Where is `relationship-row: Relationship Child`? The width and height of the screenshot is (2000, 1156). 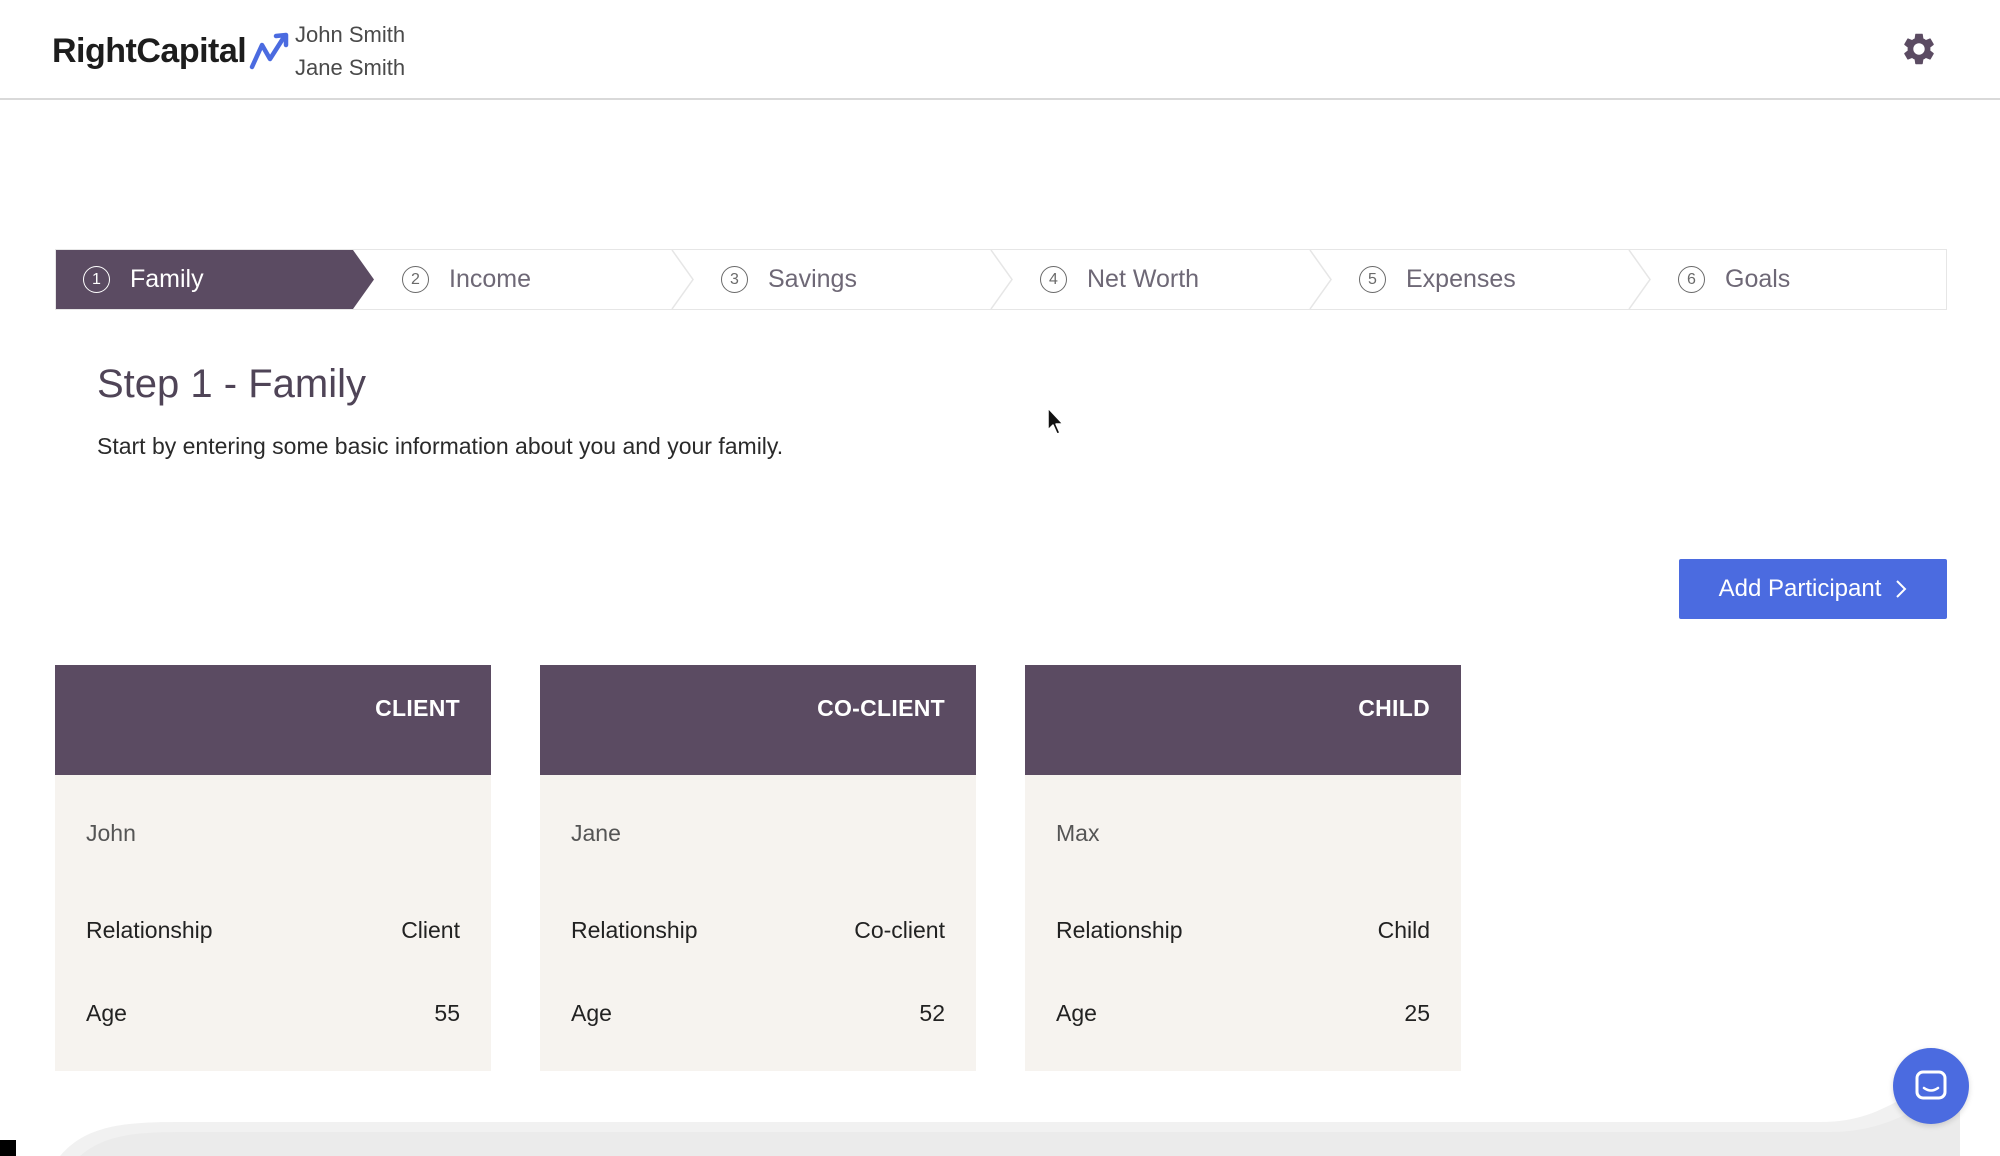 relationship-row: Relationship Child is located at coordinates (1243, 930).